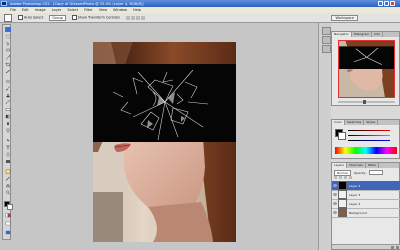 The width and height of the screenshot is (400, 250). What do you see at coordinates (326, 40) in the screenshot?
I see `brushes-icon` at bounding box center [326, 40].